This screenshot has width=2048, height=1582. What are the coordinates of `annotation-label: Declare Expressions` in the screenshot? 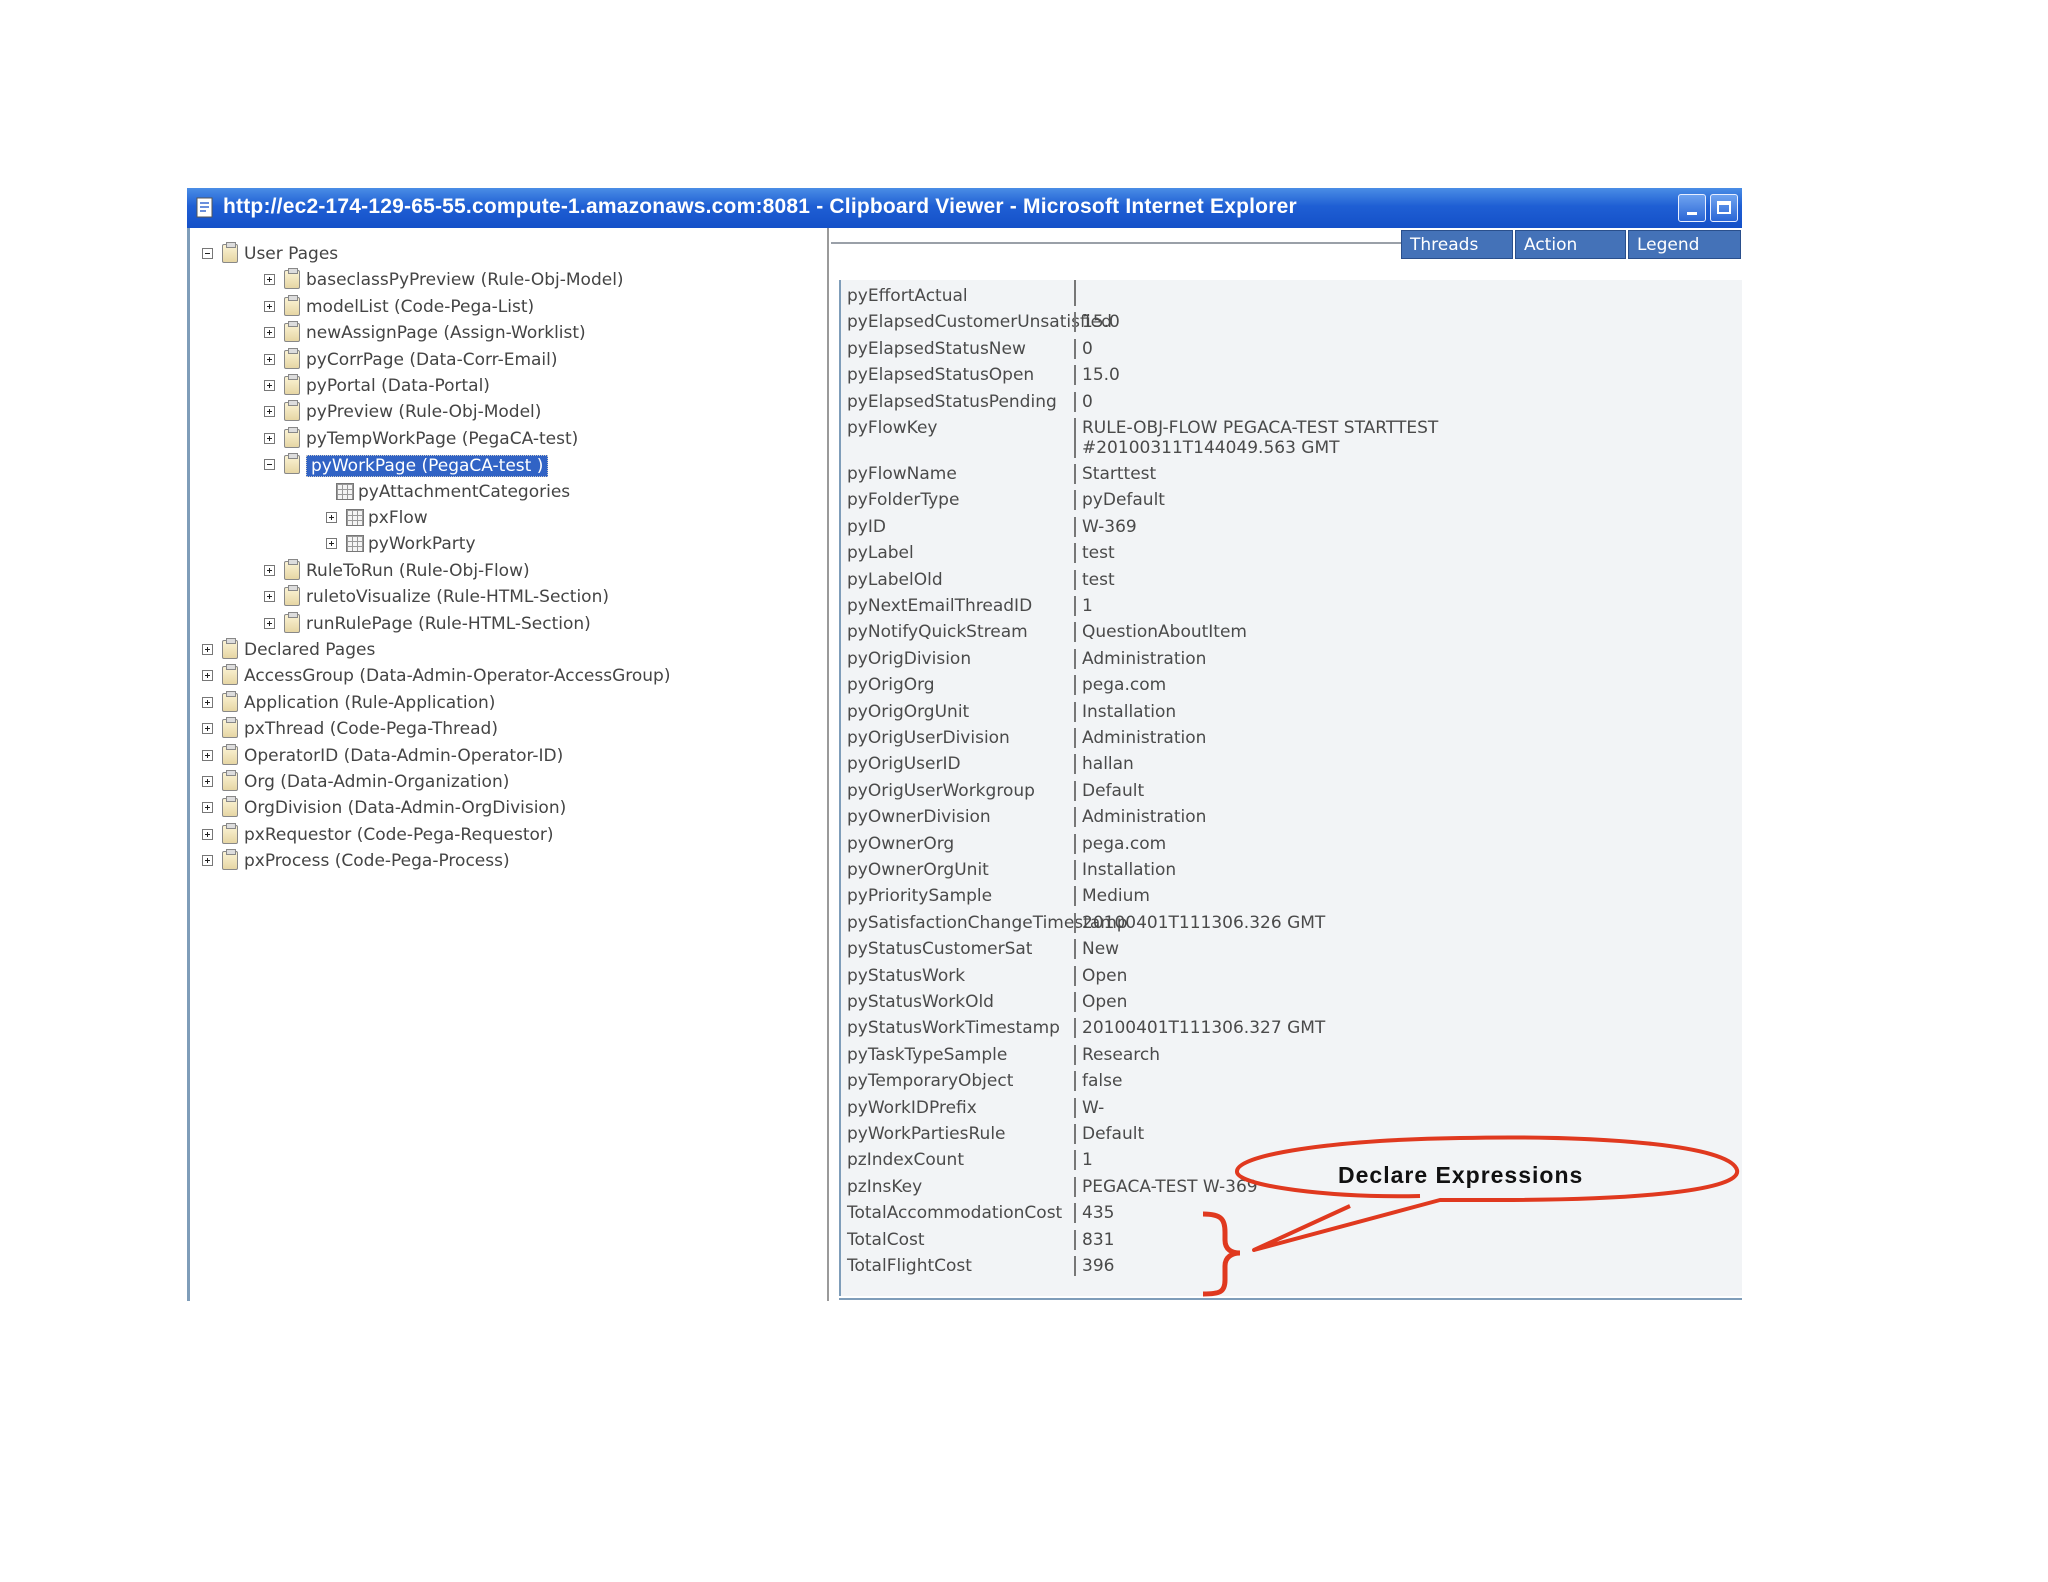 It's located at (1461, 1175).